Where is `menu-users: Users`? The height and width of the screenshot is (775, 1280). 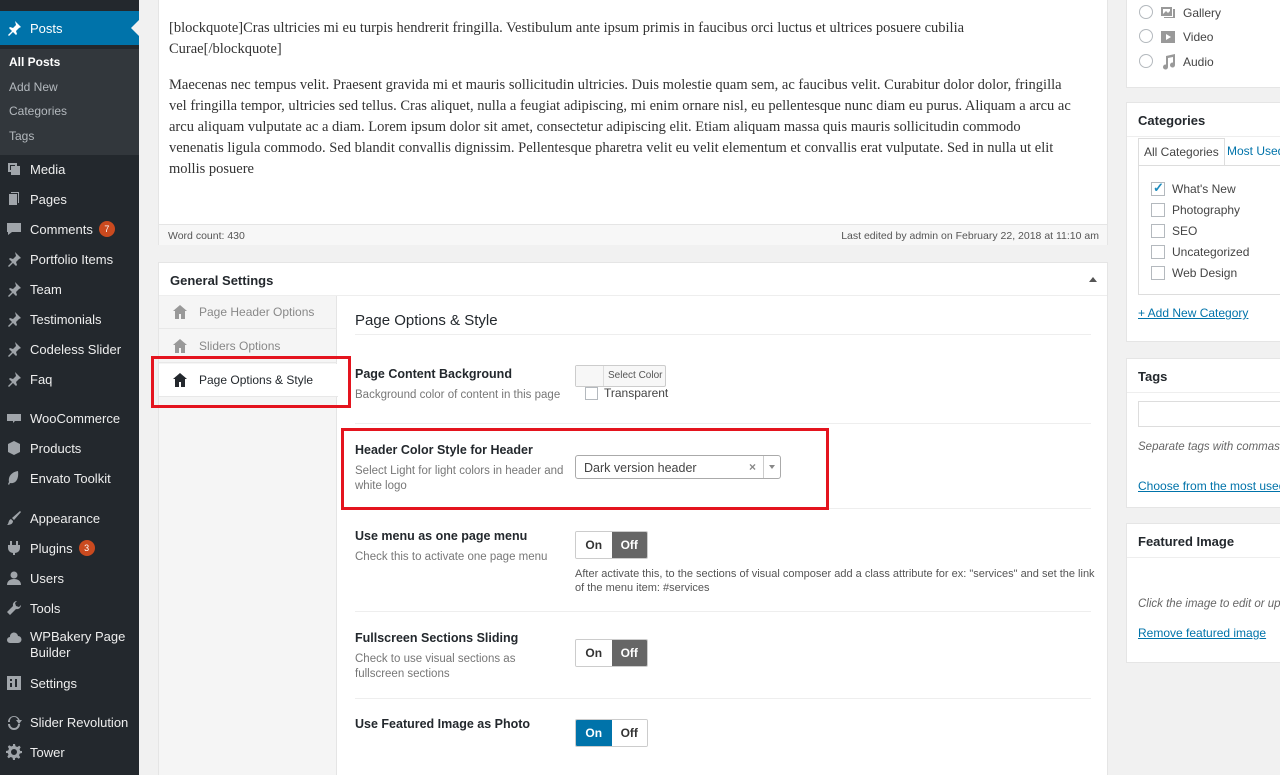
menu-users: Users is located at coordinates (69, 578).